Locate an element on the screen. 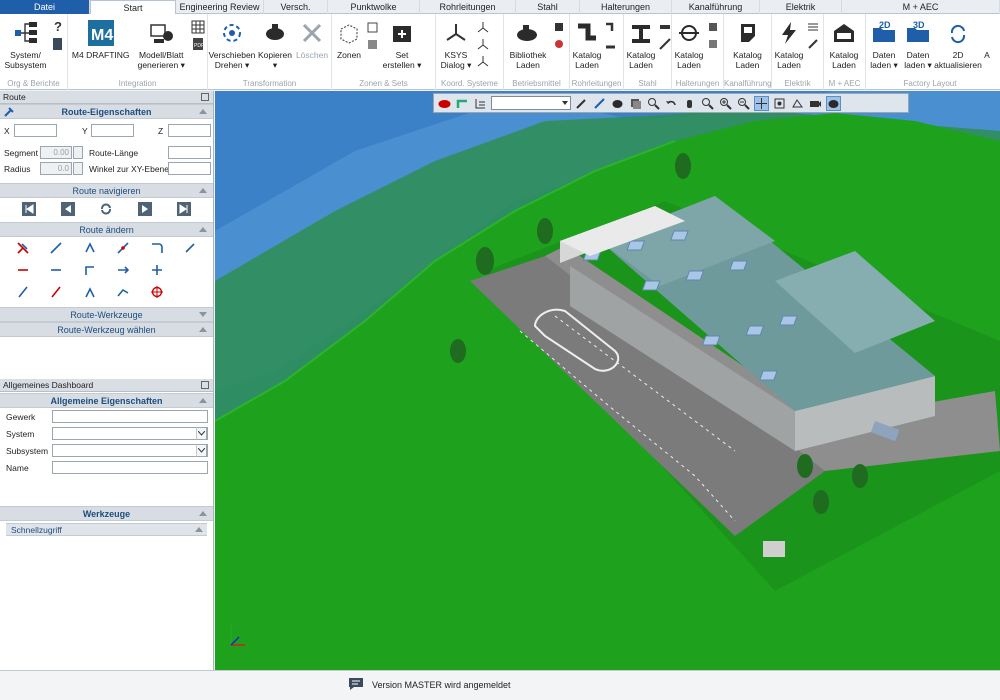 This screenshot has height=700, width=1000. radius-spinner is located at coordinates (78, 168).